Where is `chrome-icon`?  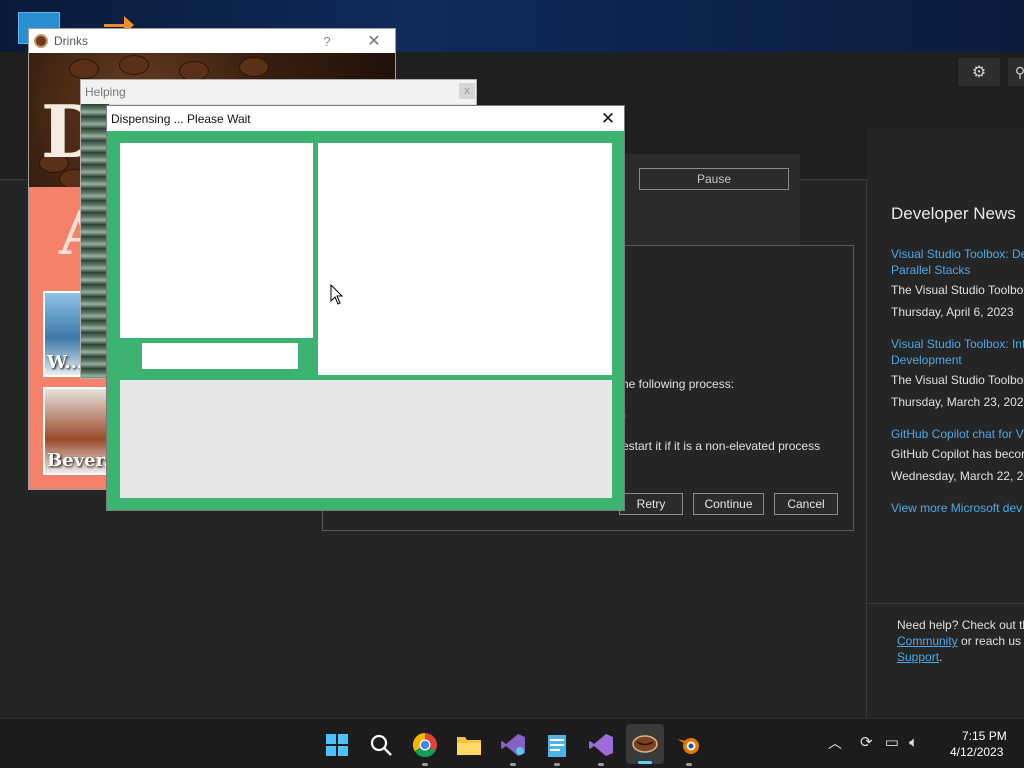 chrome-icon is located at coordinates (425, 747).